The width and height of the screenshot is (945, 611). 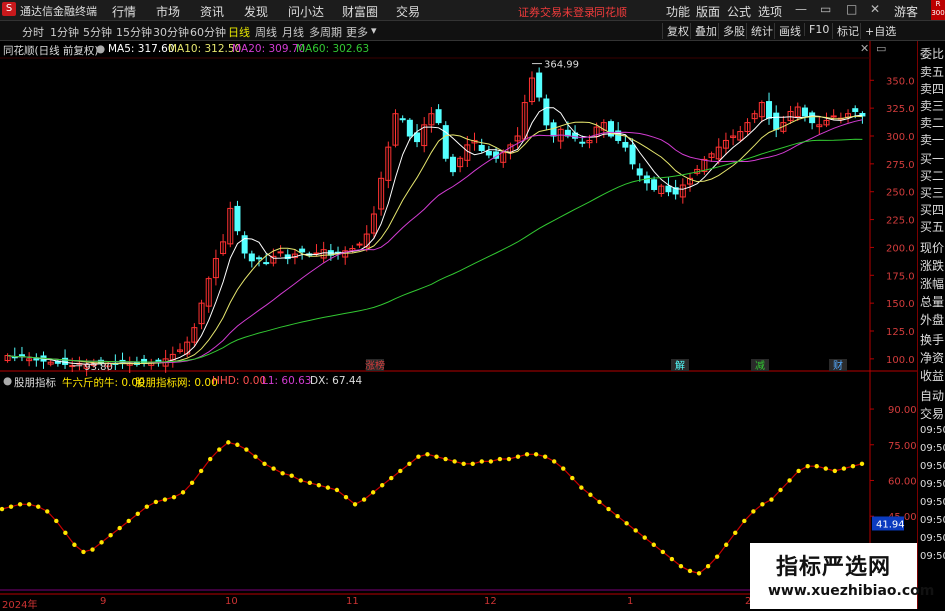 What do you see at coordinates (932, 358) in the screenshot?
I see `quote-label: 净资` at bounding box center [932, 358].